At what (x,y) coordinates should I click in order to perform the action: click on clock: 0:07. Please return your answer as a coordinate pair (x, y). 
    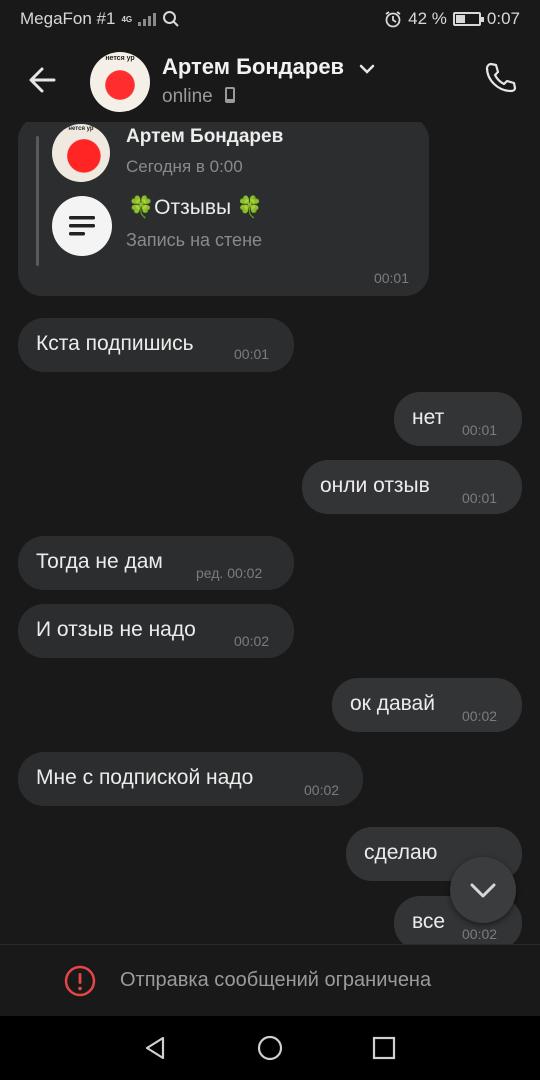
    Looking at the image, I should click on (503, 18).